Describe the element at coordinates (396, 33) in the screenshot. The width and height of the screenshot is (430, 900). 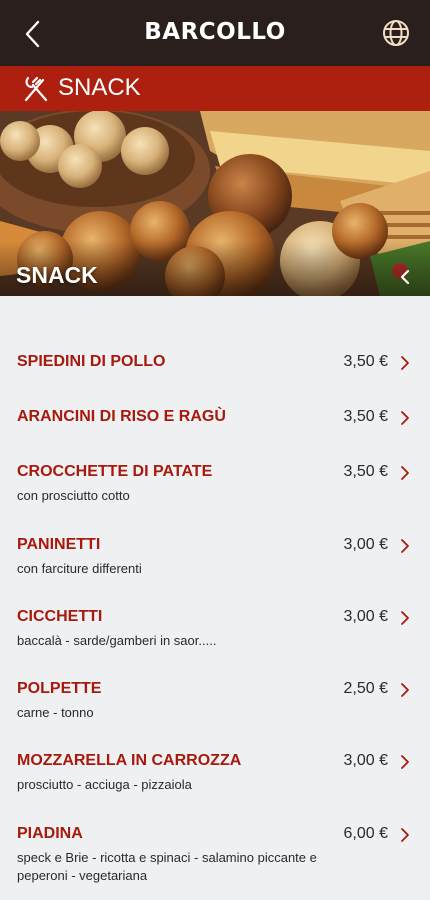
I see `globe-icon` at that location.